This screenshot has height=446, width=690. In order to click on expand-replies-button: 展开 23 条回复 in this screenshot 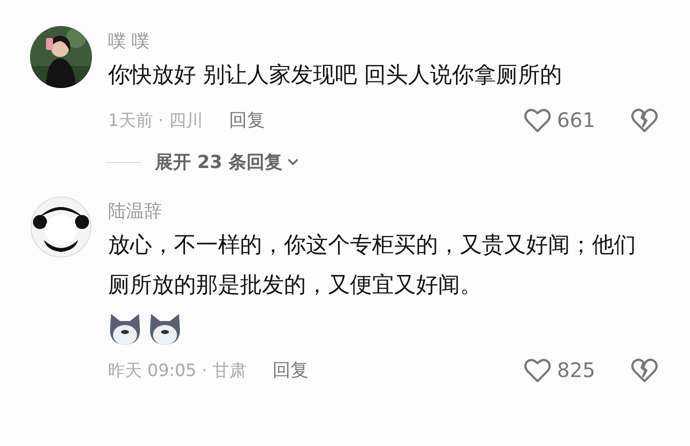, I will do `click(227, 162)`.